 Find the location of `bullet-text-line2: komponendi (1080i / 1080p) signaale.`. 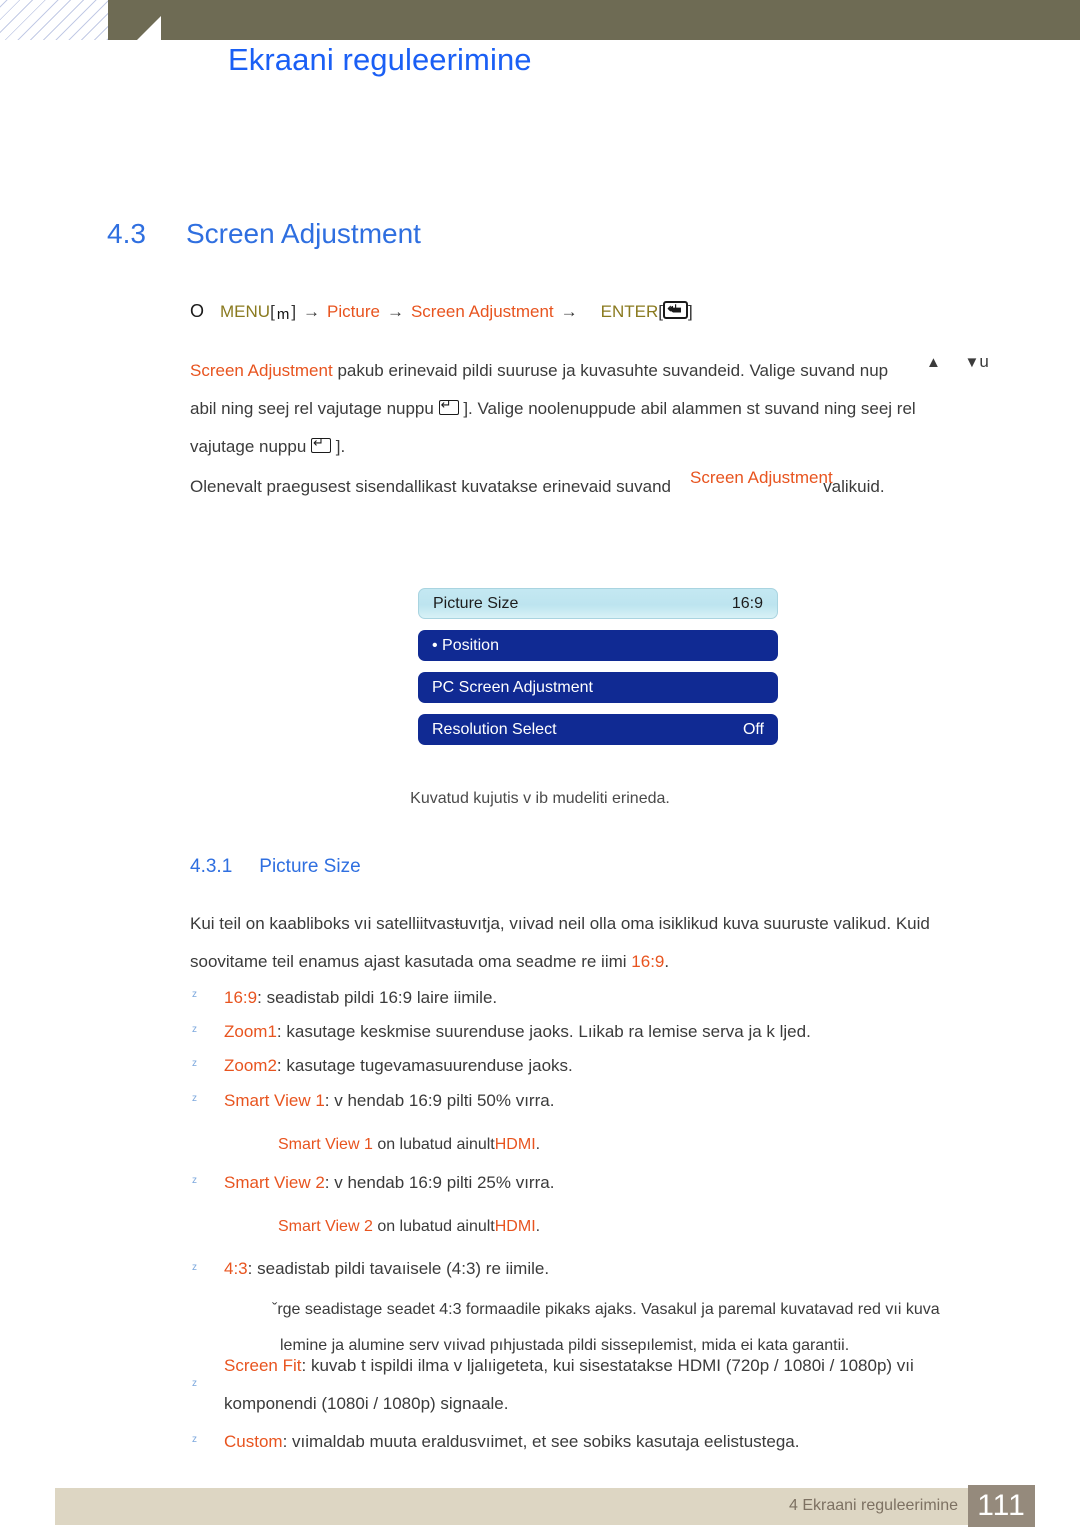

bullet-text-line2: komponendi (1080i / 1080p) signaale. is located at coordinates (366, 1403).